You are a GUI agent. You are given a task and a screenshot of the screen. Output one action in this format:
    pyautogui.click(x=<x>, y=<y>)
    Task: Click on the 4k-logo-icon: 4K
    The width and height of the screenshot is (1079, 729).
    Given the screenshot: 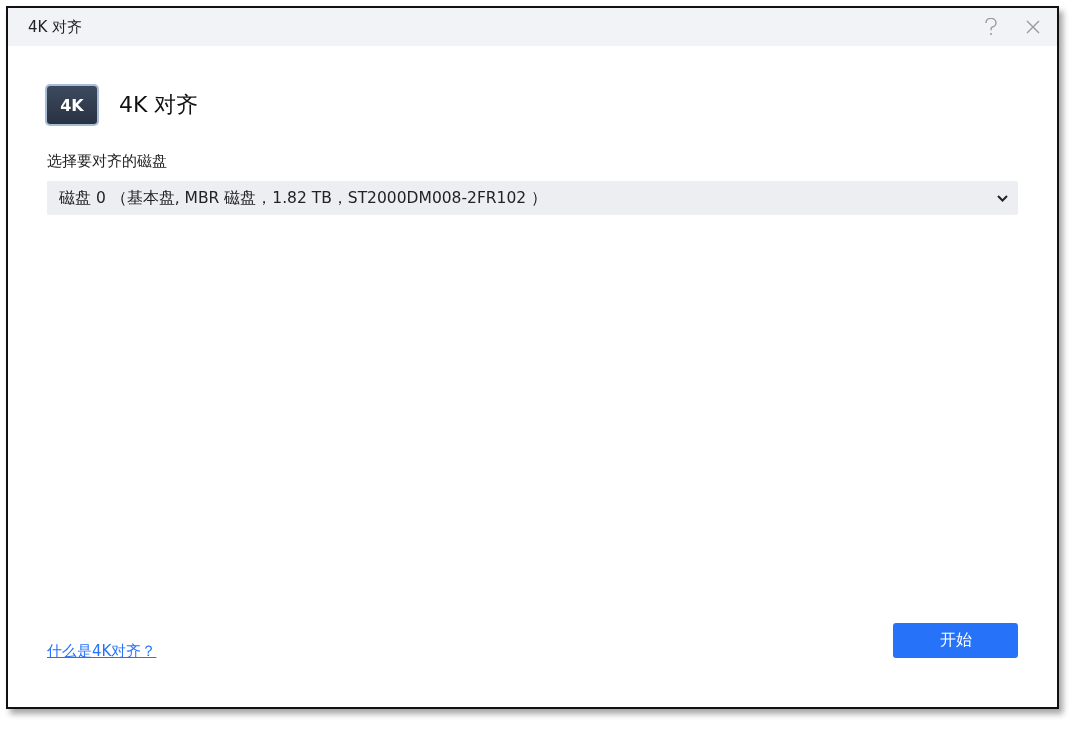 What is the action you would take?
    pyautogui.click(x=72, y=105)
    